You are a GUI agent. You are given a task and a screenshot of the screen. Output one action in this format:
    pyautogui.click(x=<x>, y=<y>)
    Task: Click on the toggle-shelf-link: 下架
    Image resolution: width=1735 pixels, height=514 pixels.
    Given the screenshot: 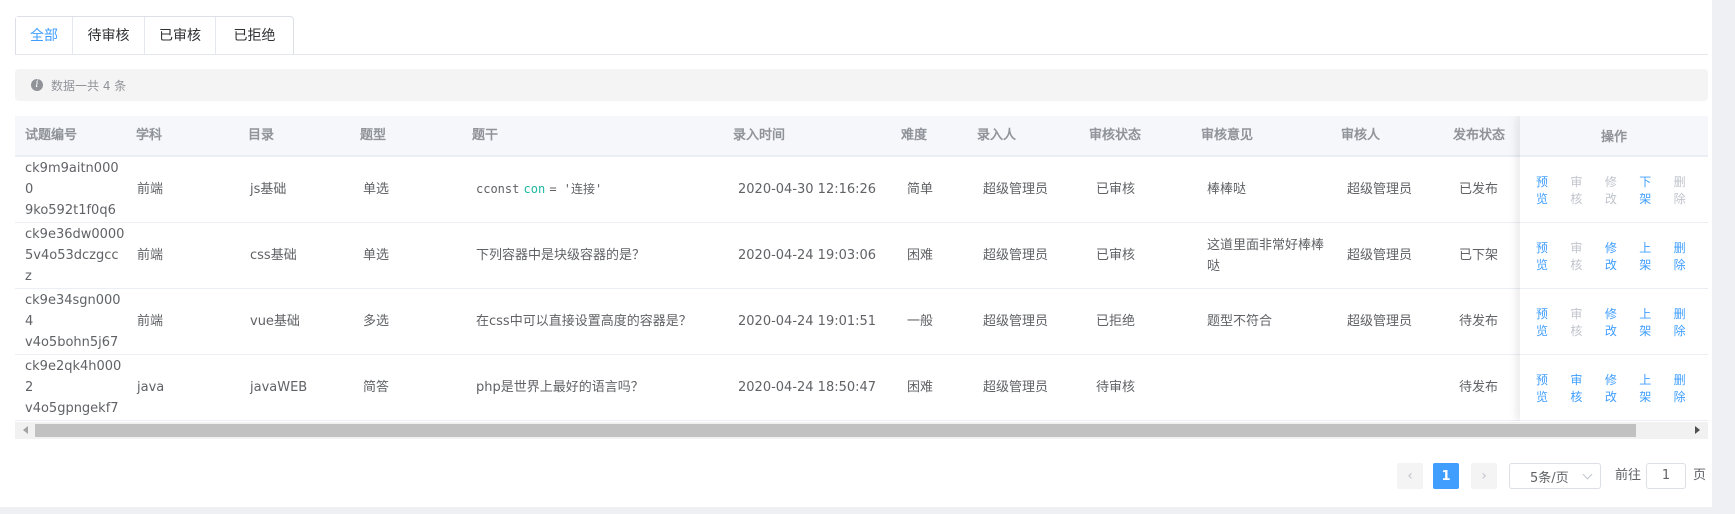 What is the action you would take?
    pyautogui.click(x=1650, y=190)
    